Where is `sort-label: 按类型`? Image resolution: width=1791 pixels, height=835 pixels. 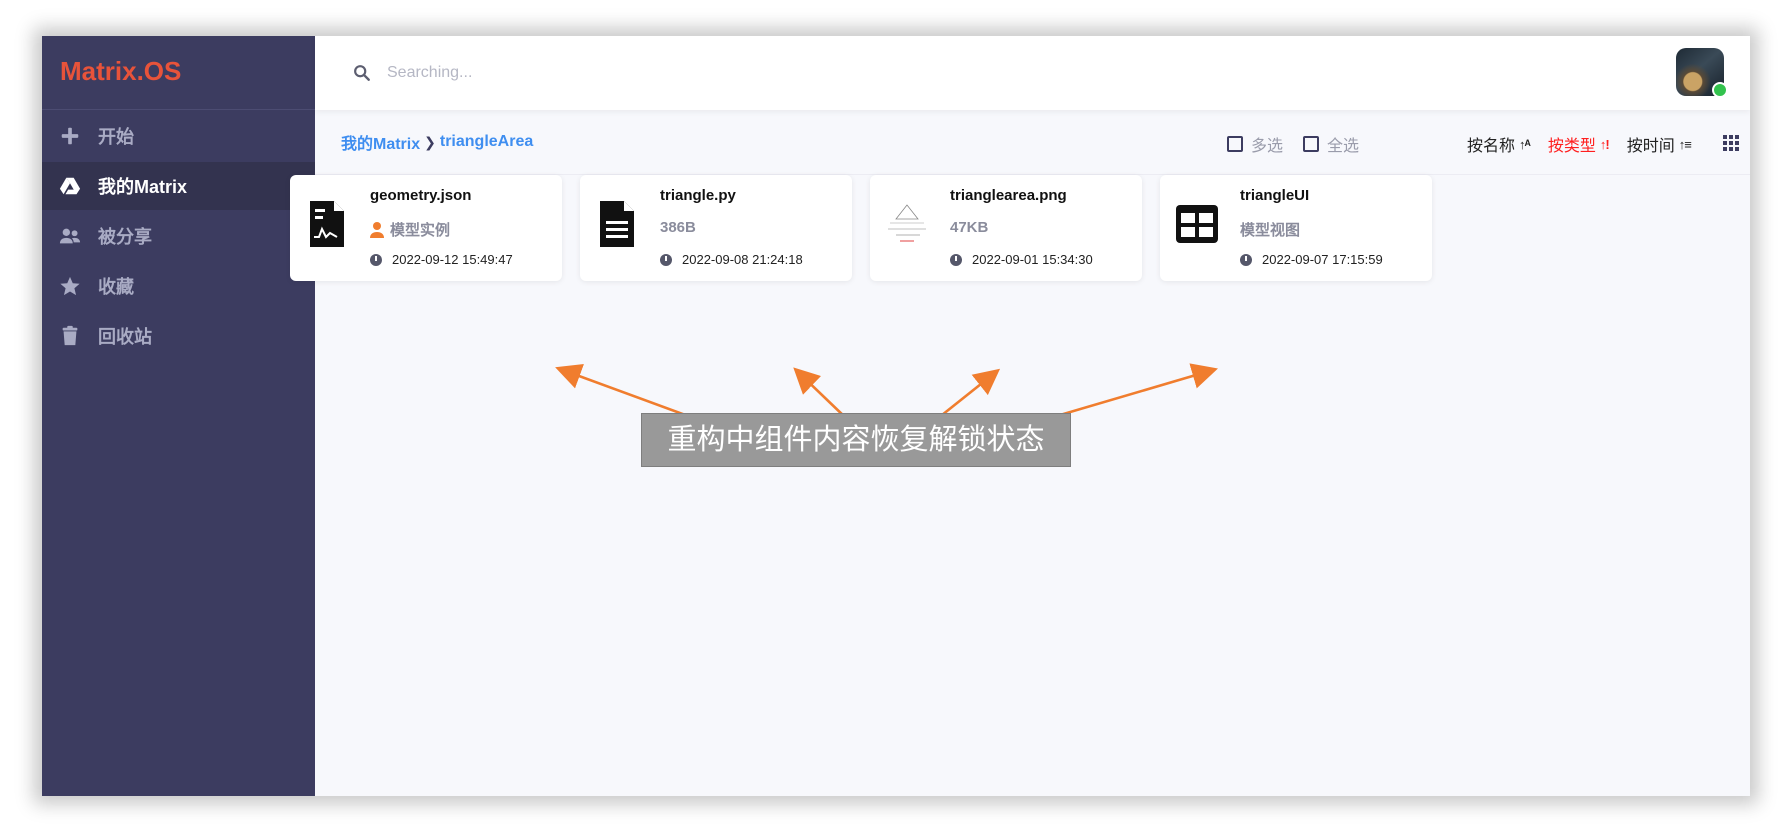
sort-label: 按类型 is located at coordinates (1571, 146).